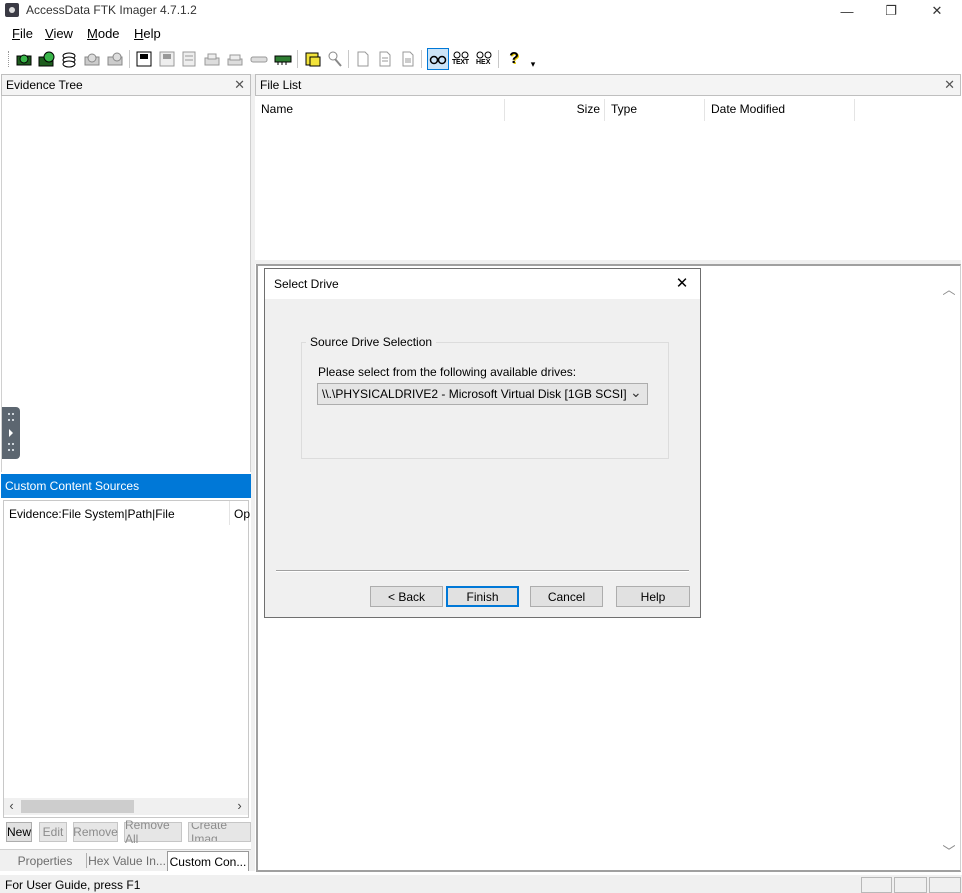 The image size is (962, 893). Describe the element at coordinates (259, 59) in the screenshot. I see `decrypt-ad1-icon` at that location.